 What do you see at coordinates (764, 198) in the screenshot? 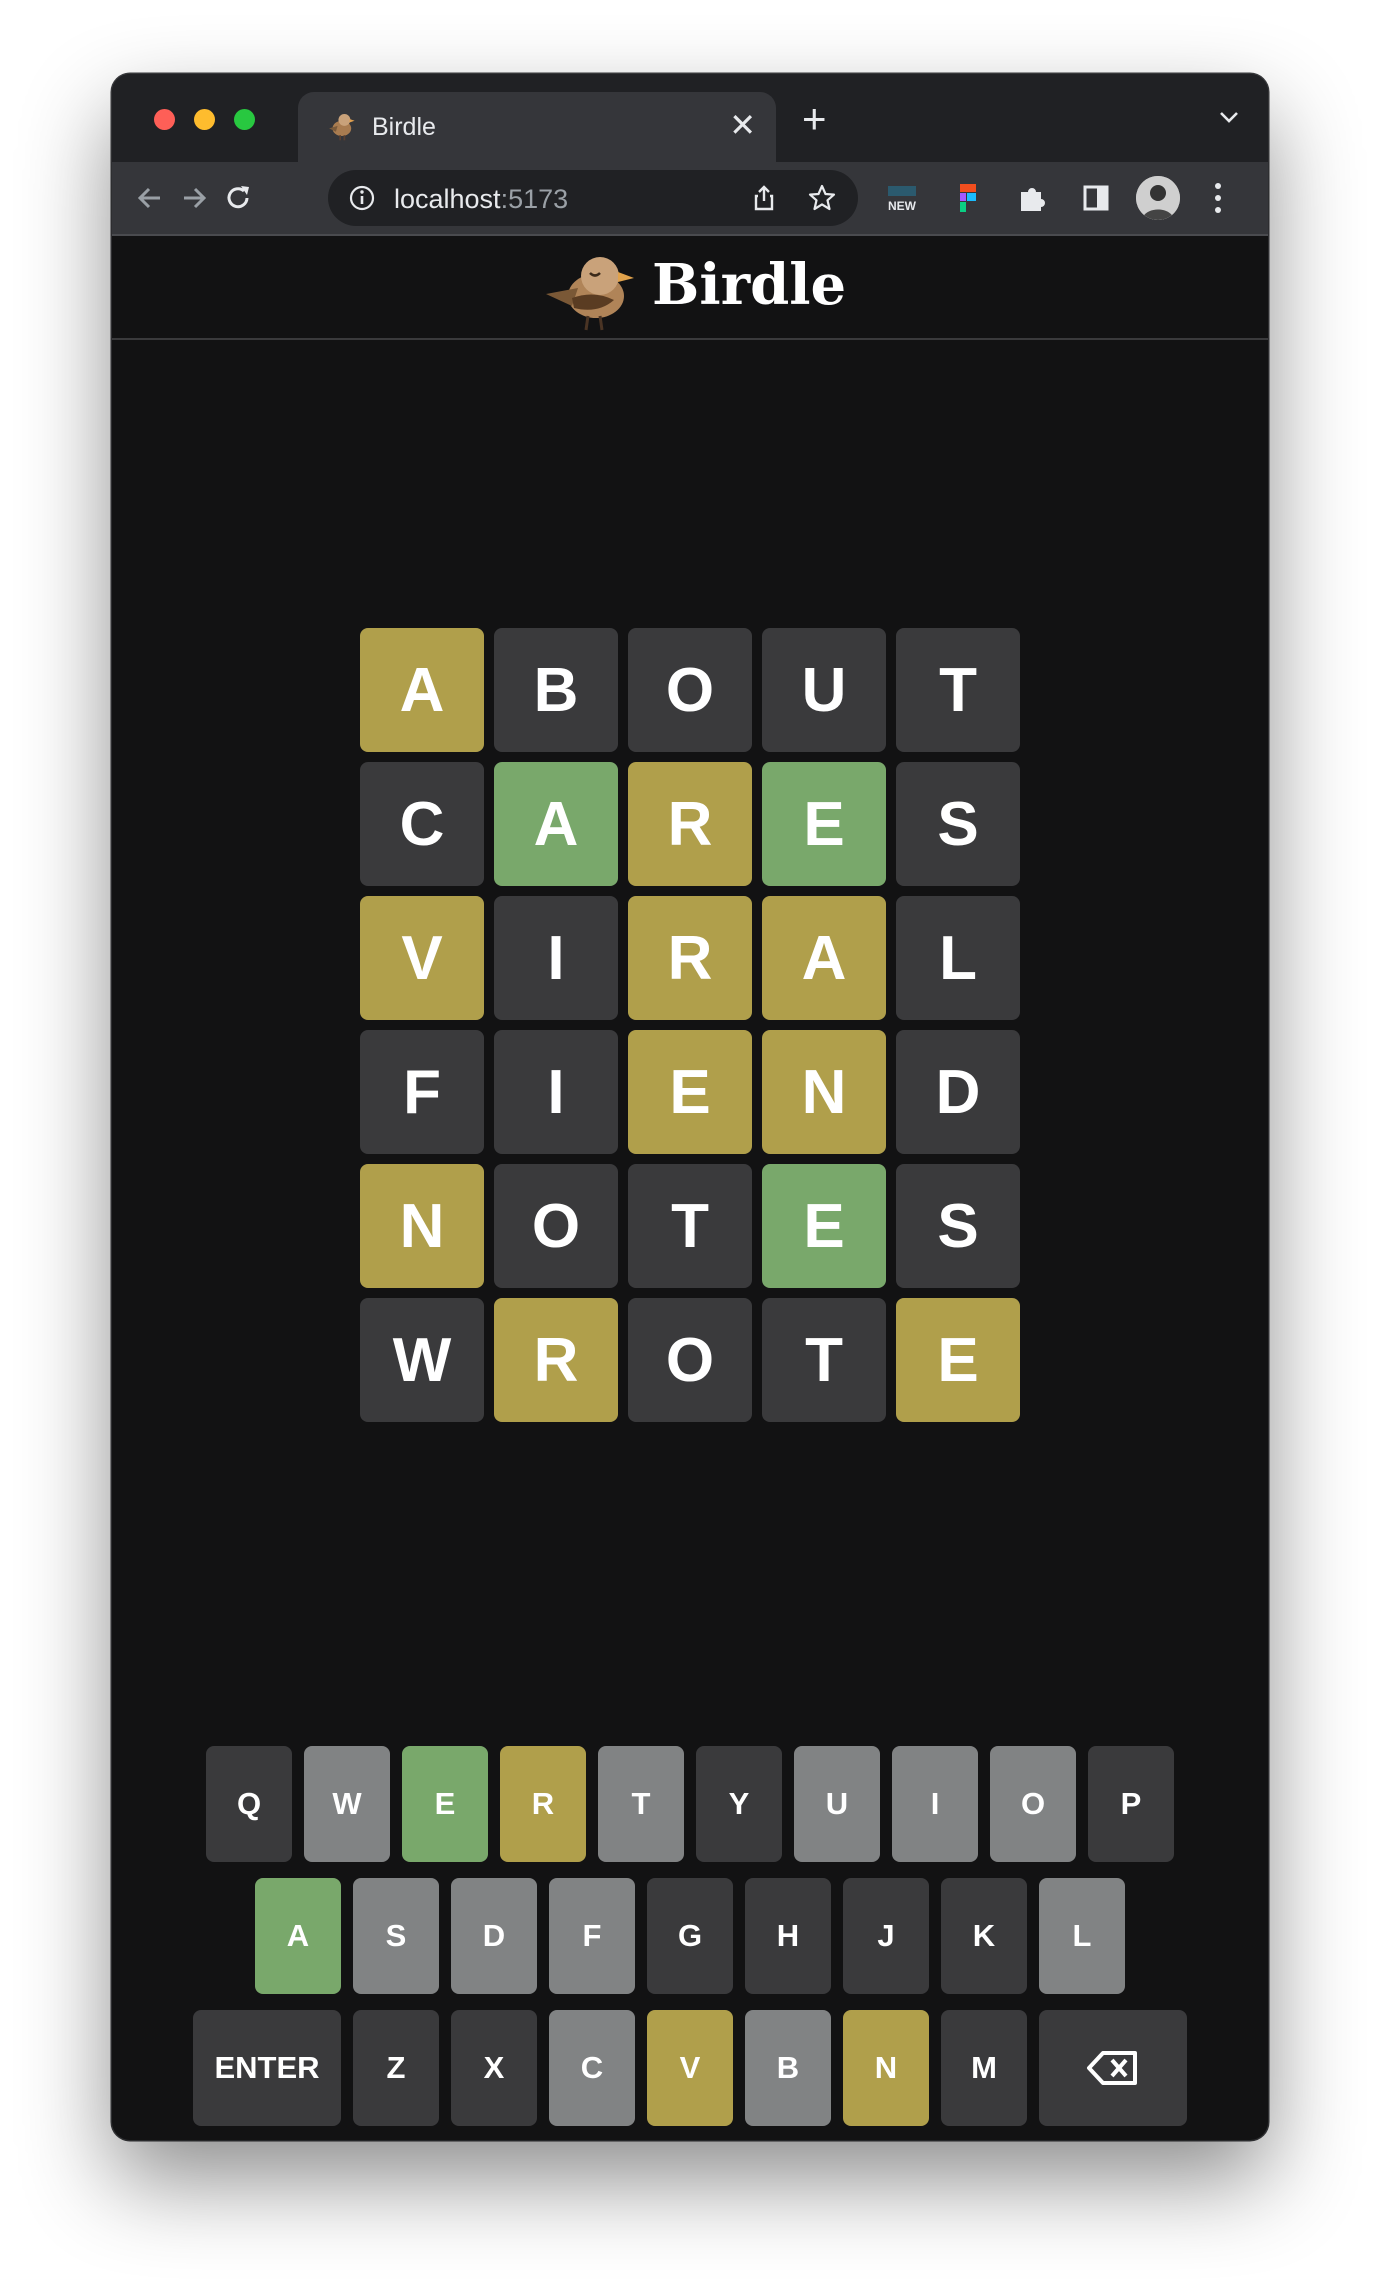
I see `share-icon` at bounding box center [764, 198].